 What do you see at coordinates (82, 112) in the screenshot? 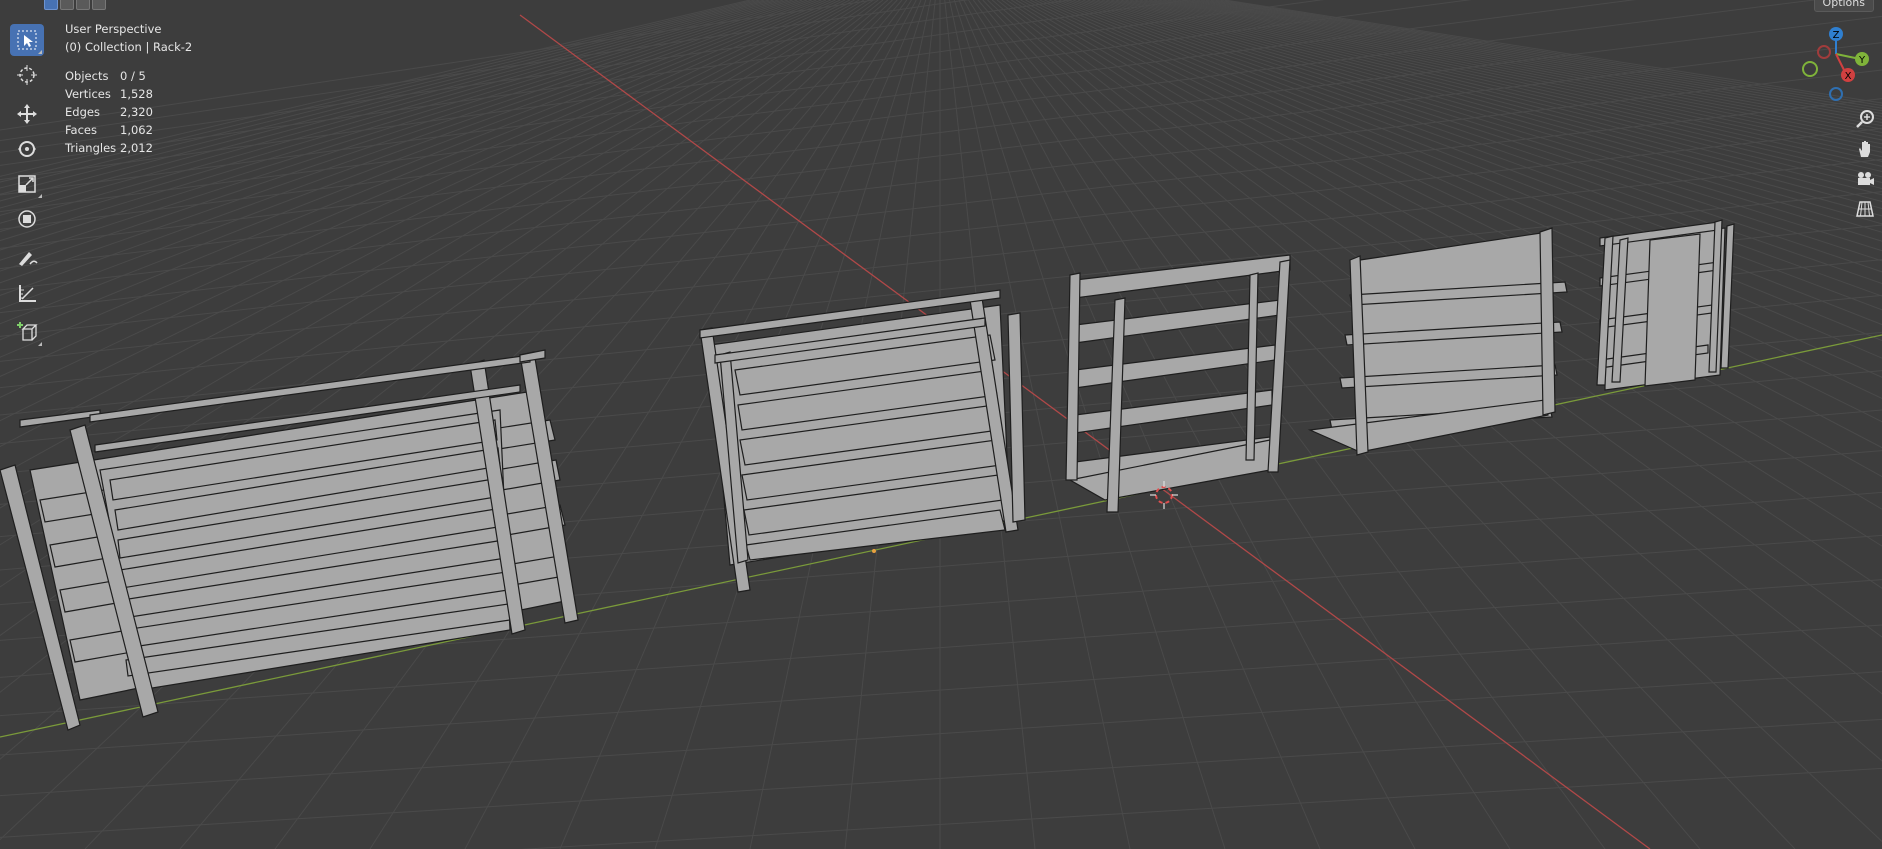
I see `stat-label: Edges` at bounding box center [82, 112].